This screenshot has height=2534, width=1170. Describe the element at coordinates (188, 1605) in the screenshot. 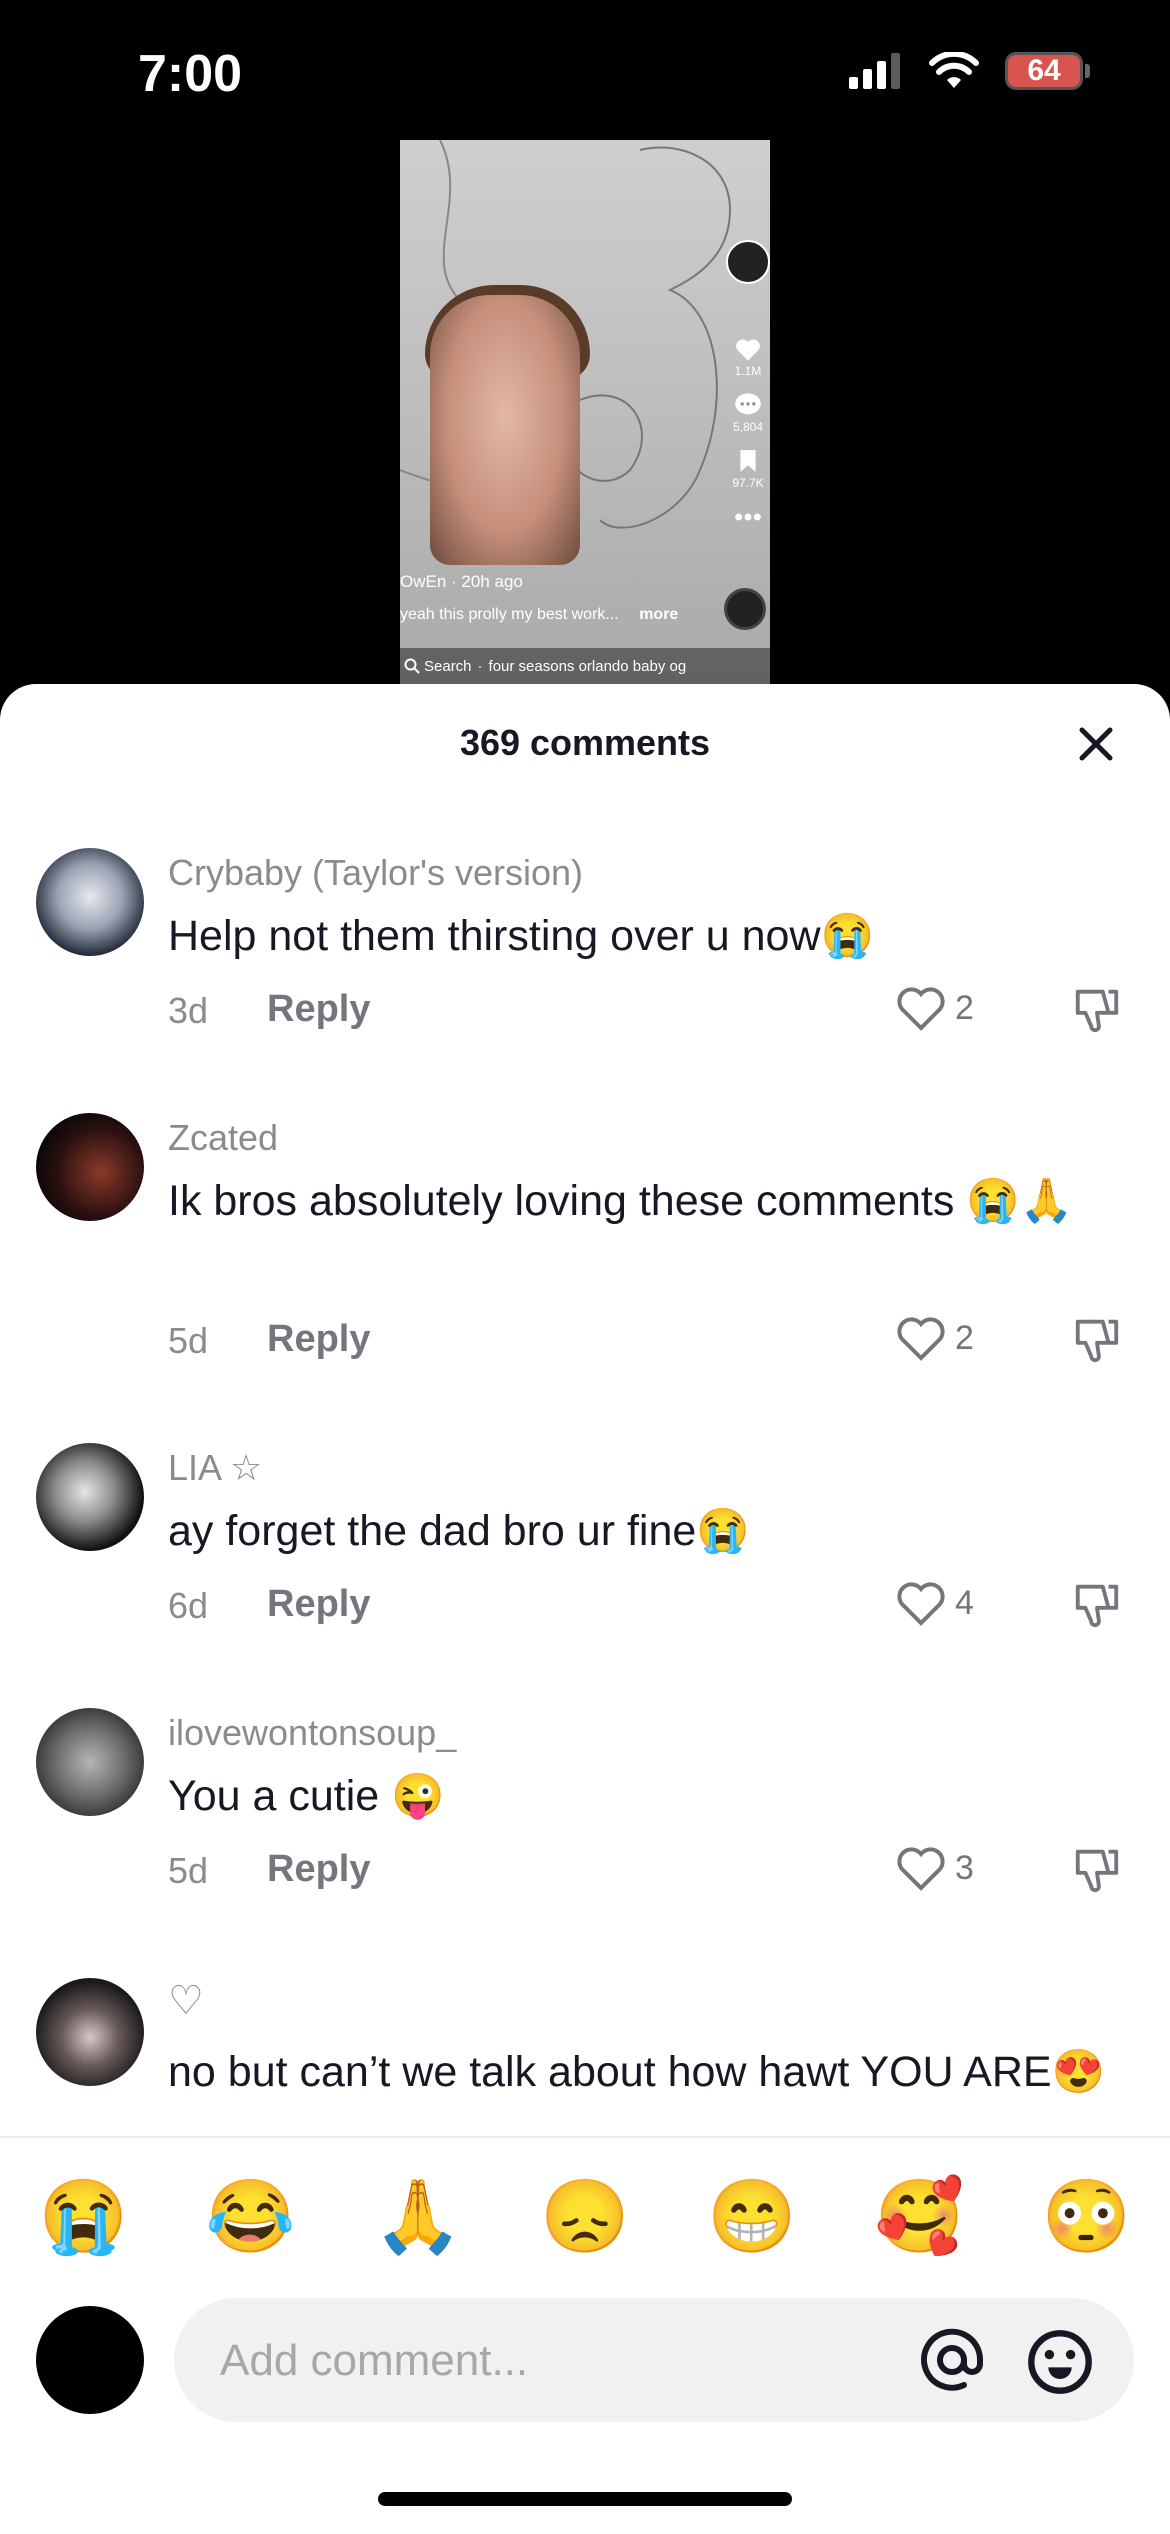

I see `comment-age: 6d` at that location.